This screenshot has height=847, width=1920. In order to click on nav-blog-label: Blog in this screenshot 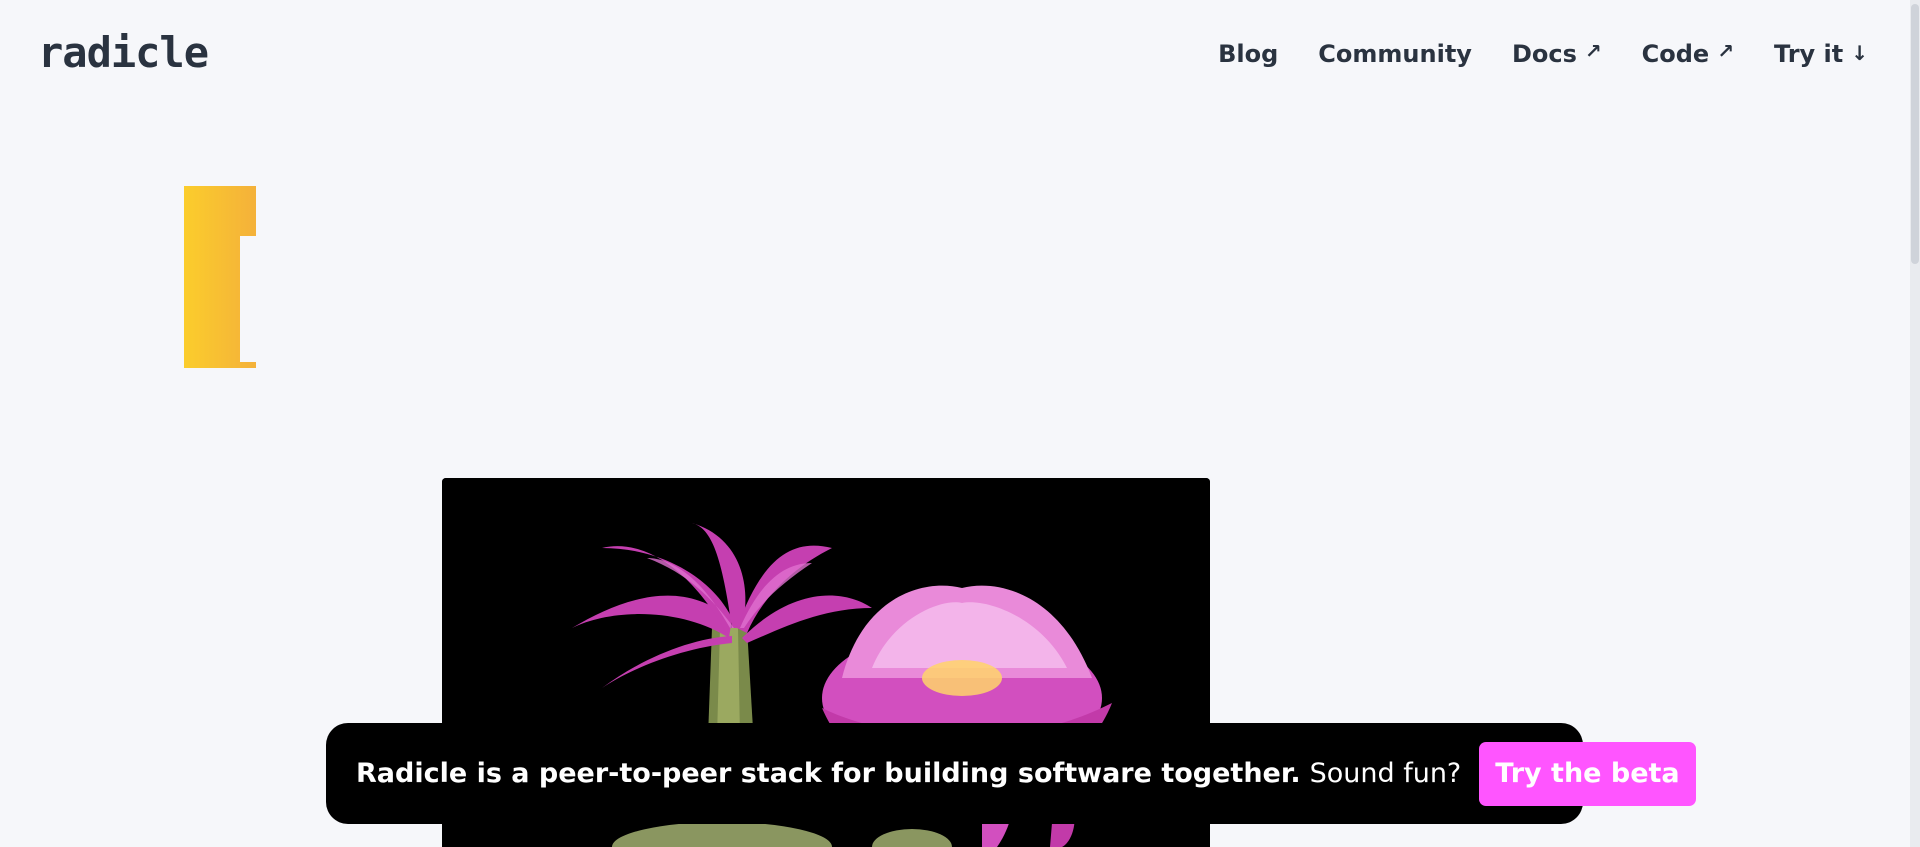, I will do `click(1248, 54)`.